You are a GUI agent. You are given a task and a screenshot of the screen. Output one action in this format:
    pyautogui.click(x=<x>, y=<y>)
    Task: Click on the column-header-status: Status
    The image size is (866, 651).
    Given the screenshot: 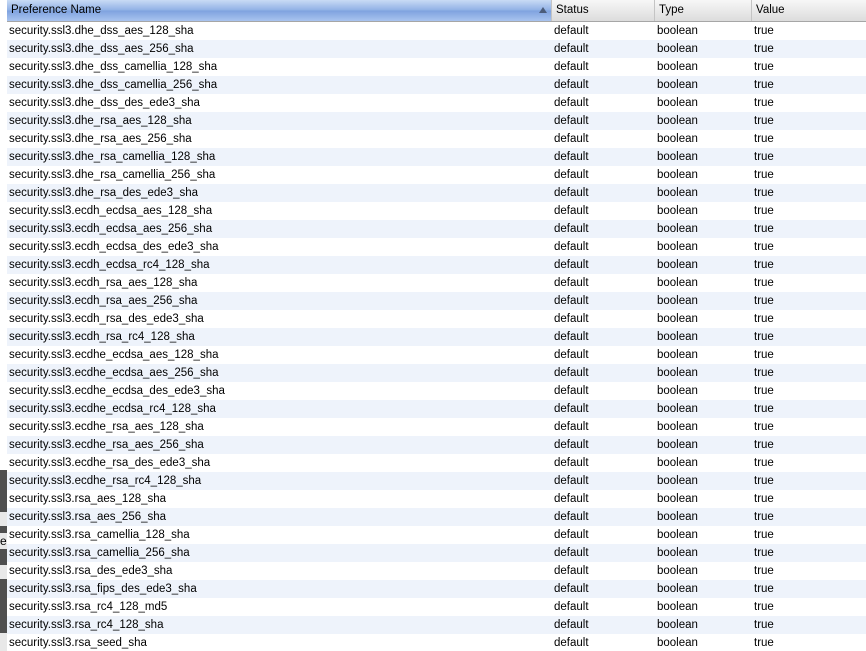 What is the action you would take?
    pyautogui.click(x=603, y=10)
    